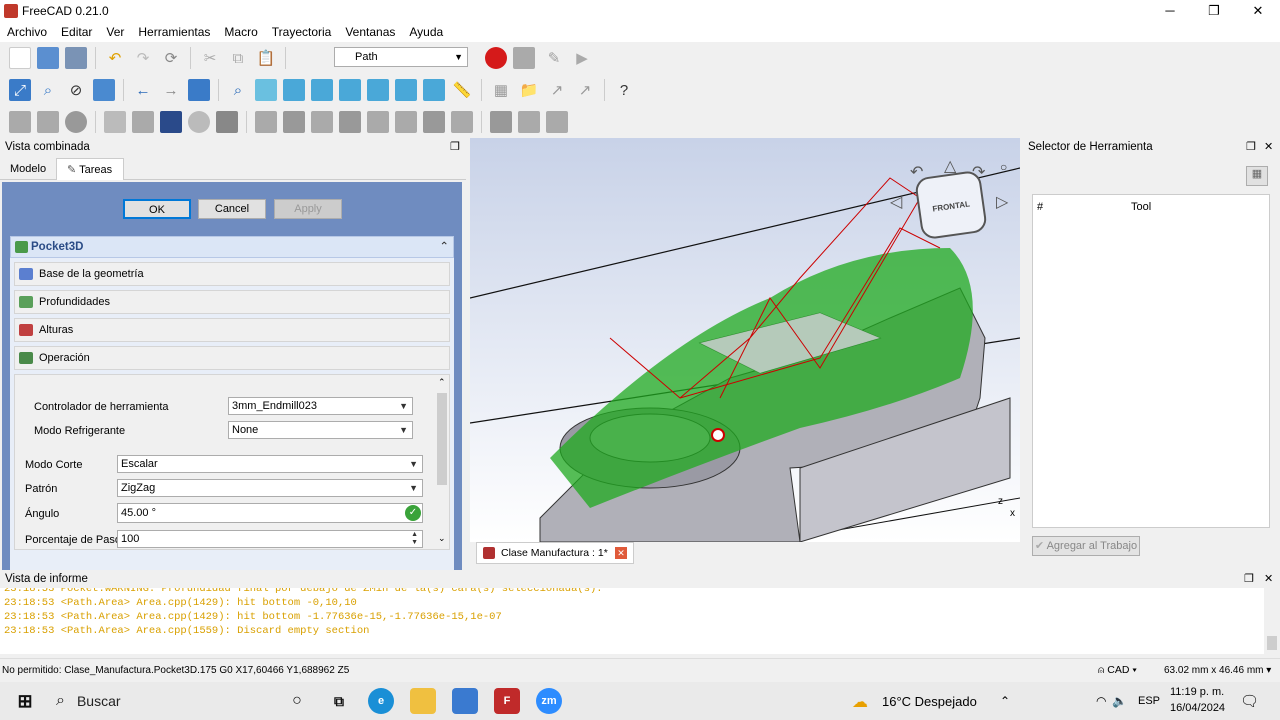  What do you see at coordinates (297, 701) in the screenshot?
I see `cortana-icon: ○` at bounding box center [297, 701].